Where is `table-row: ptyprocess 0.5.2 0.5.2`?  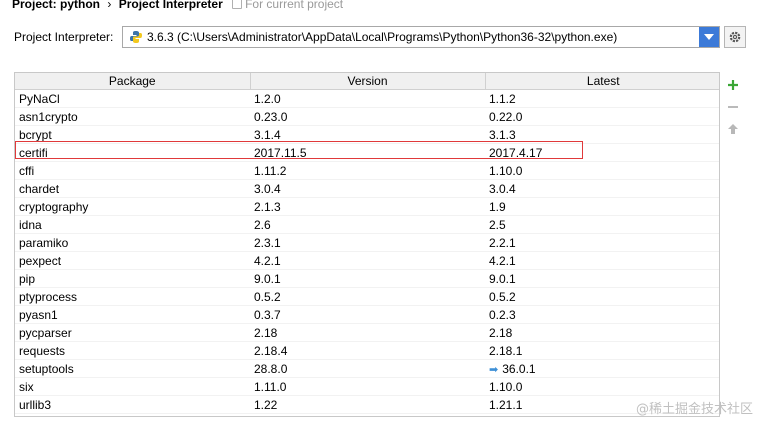
table-row: ptyprocess 0.5.2 0.5.2 is located at coordinates (367, 296).